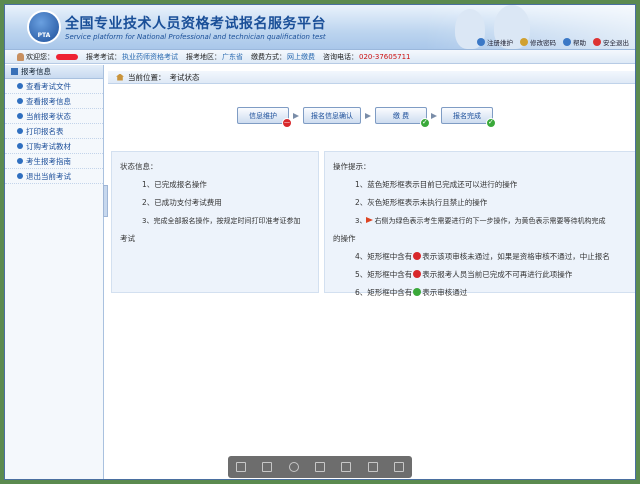 This screenshot has height=484, width=640. What do you see at coordinates (611, 42) in the screenshot?
I see `link-logout: 安全退出` at bounding box center [611, 42].